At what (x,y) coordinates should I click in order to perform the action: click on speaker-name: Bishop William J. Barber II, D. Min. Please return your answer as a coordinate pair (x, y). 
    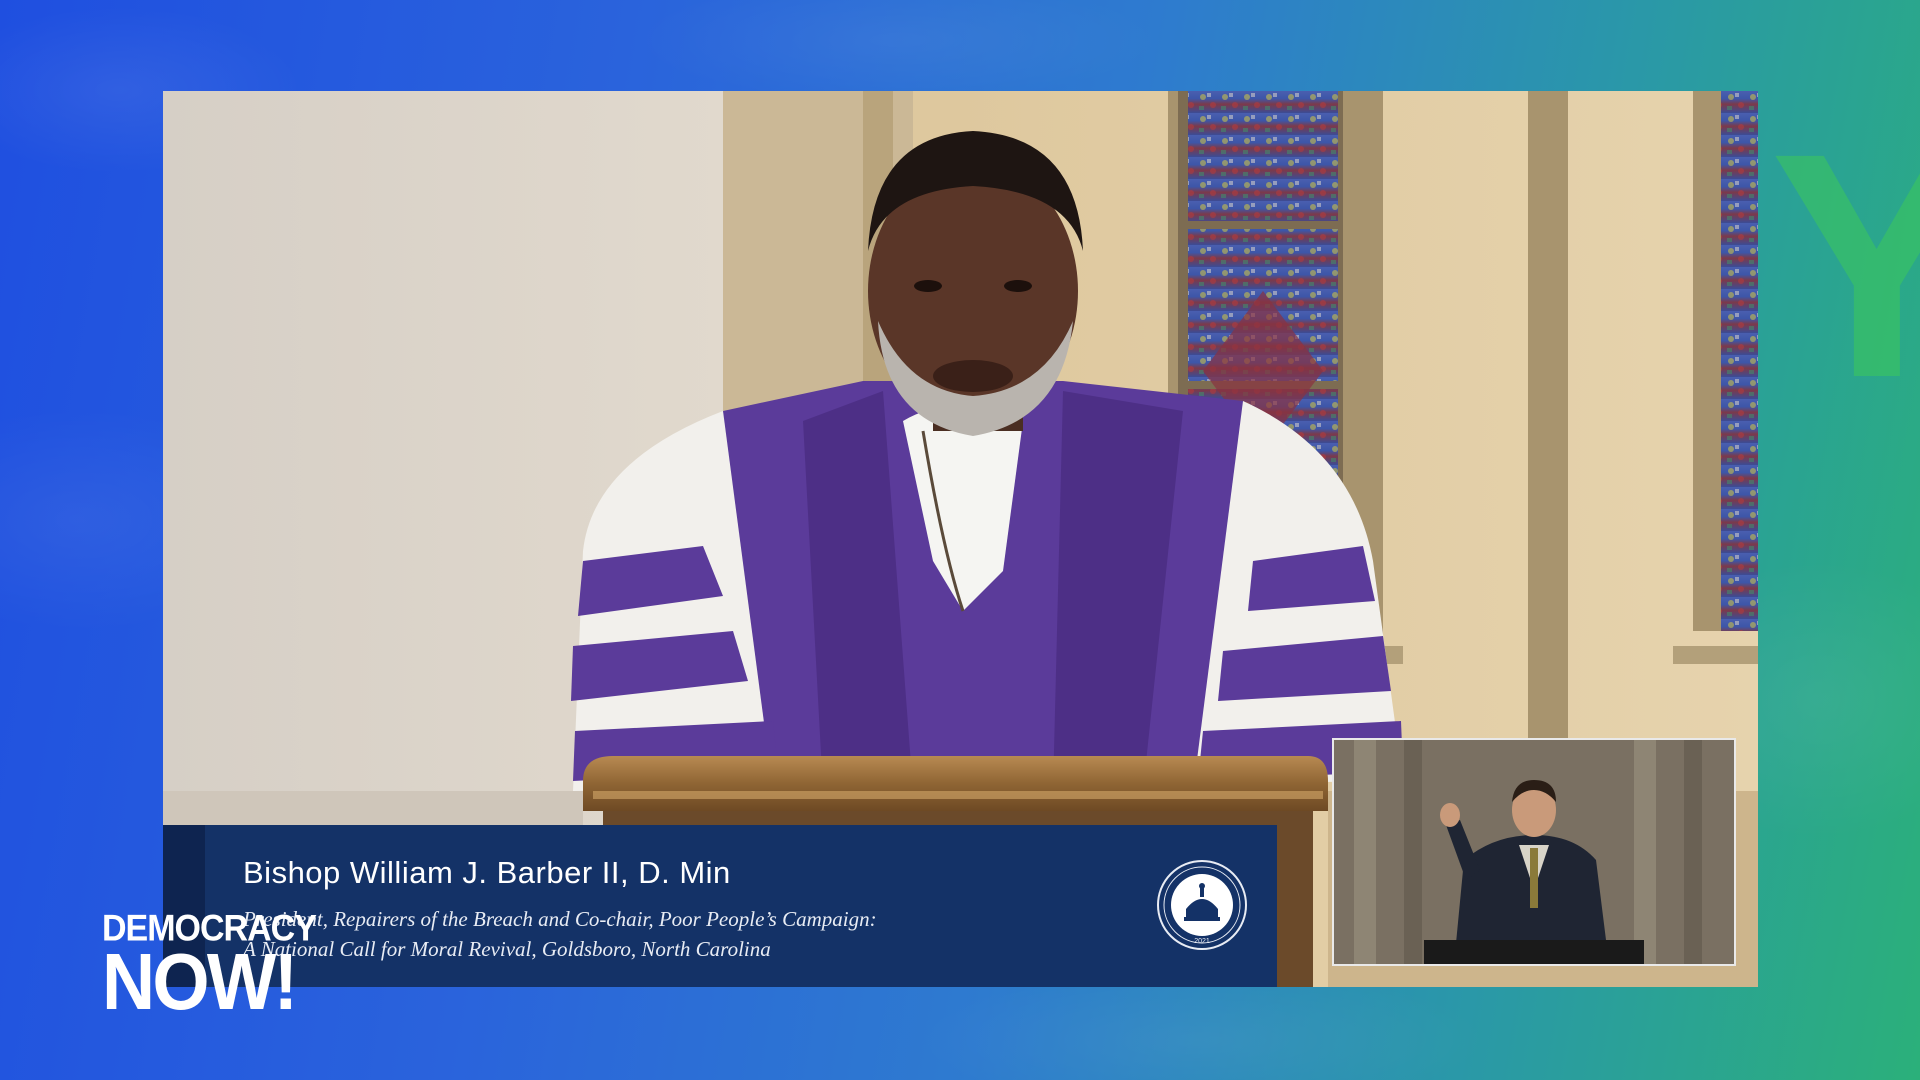
    Looking at the image, I should click on (487, 872).